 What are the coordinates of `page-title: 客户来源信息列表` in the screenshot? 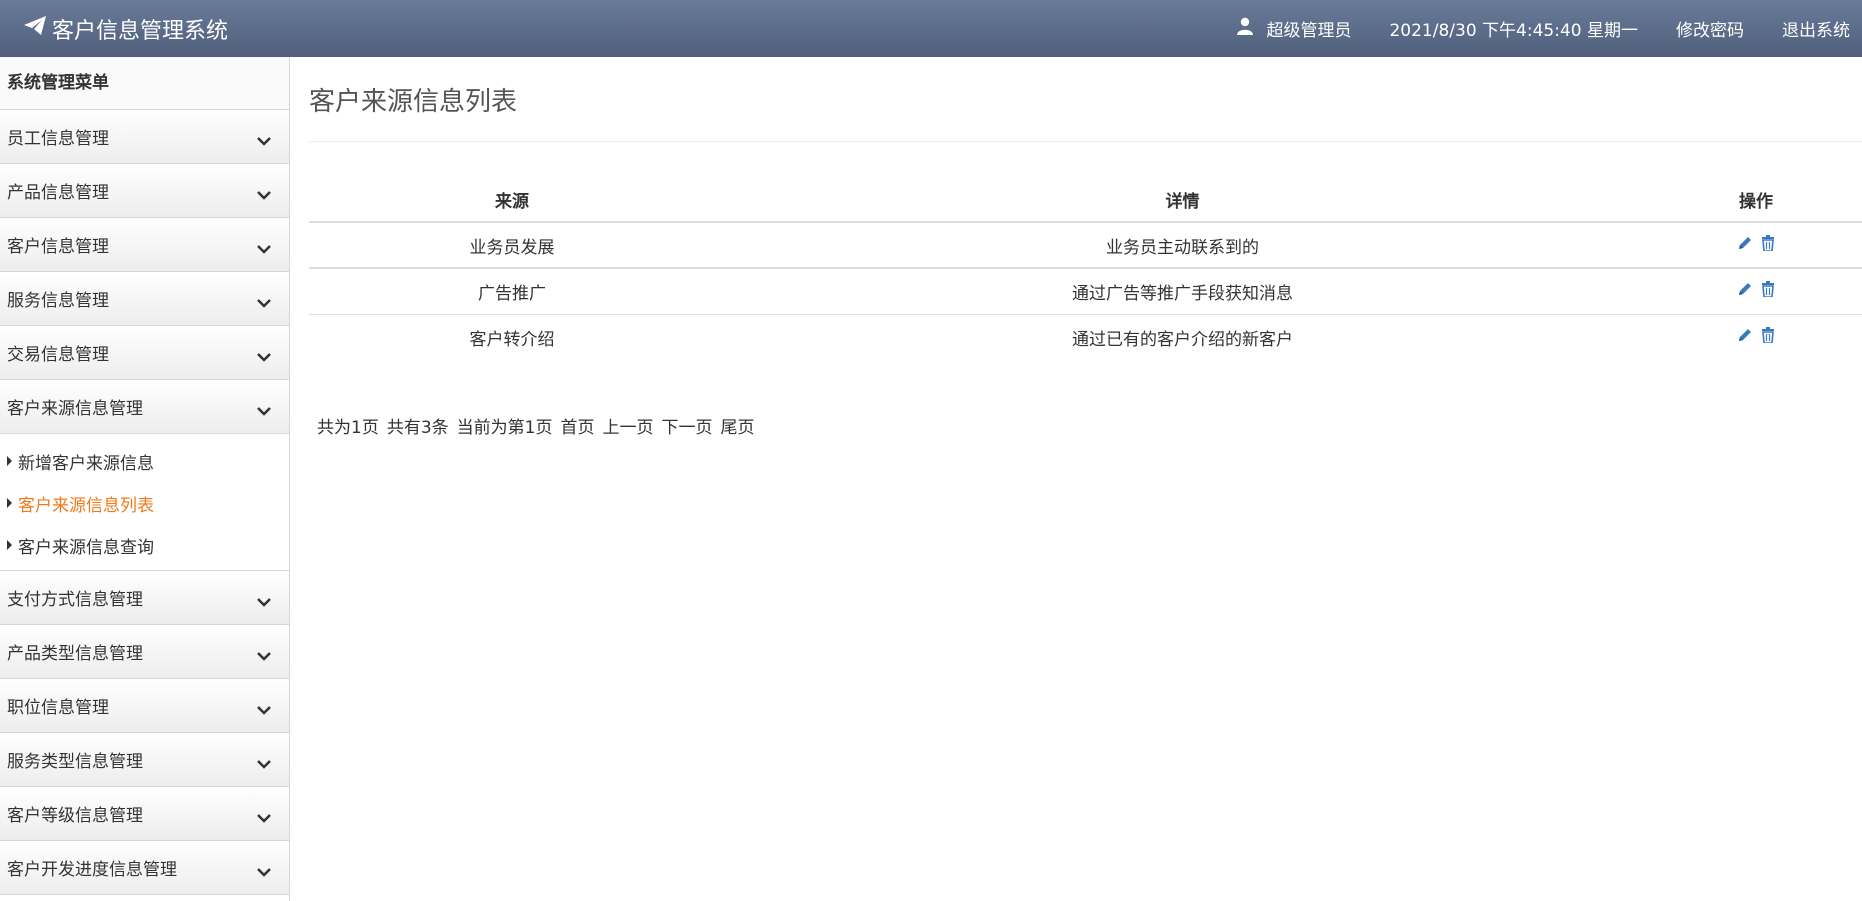 It's located at (413, 102).